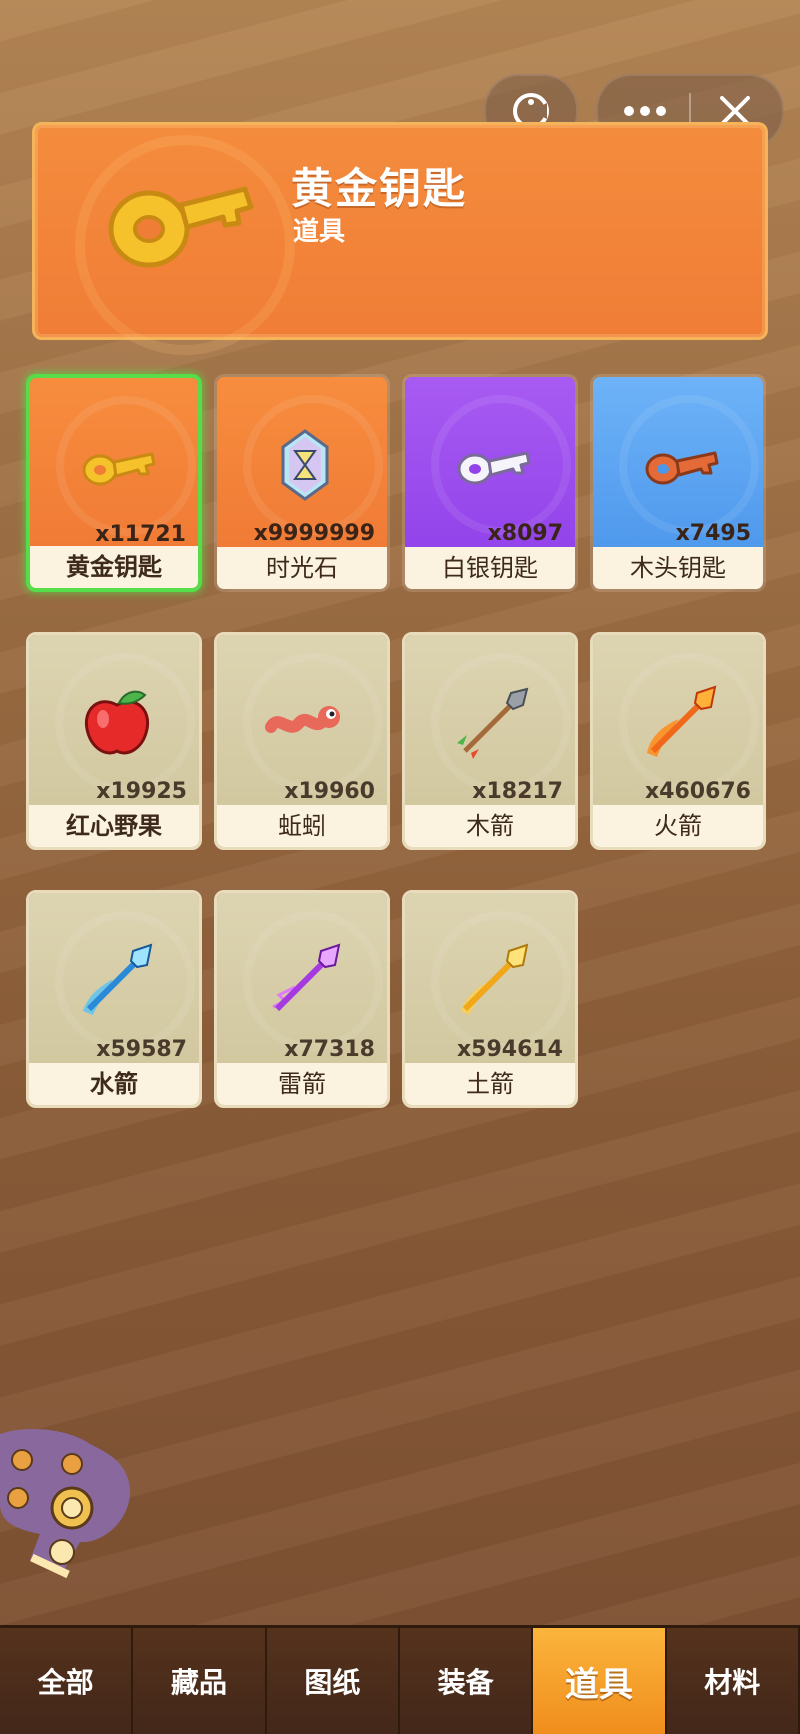 This screenshot has height=1734, width=800. I want to click on item-card-water-arrow: x59587 水箭, so click(114, 999).